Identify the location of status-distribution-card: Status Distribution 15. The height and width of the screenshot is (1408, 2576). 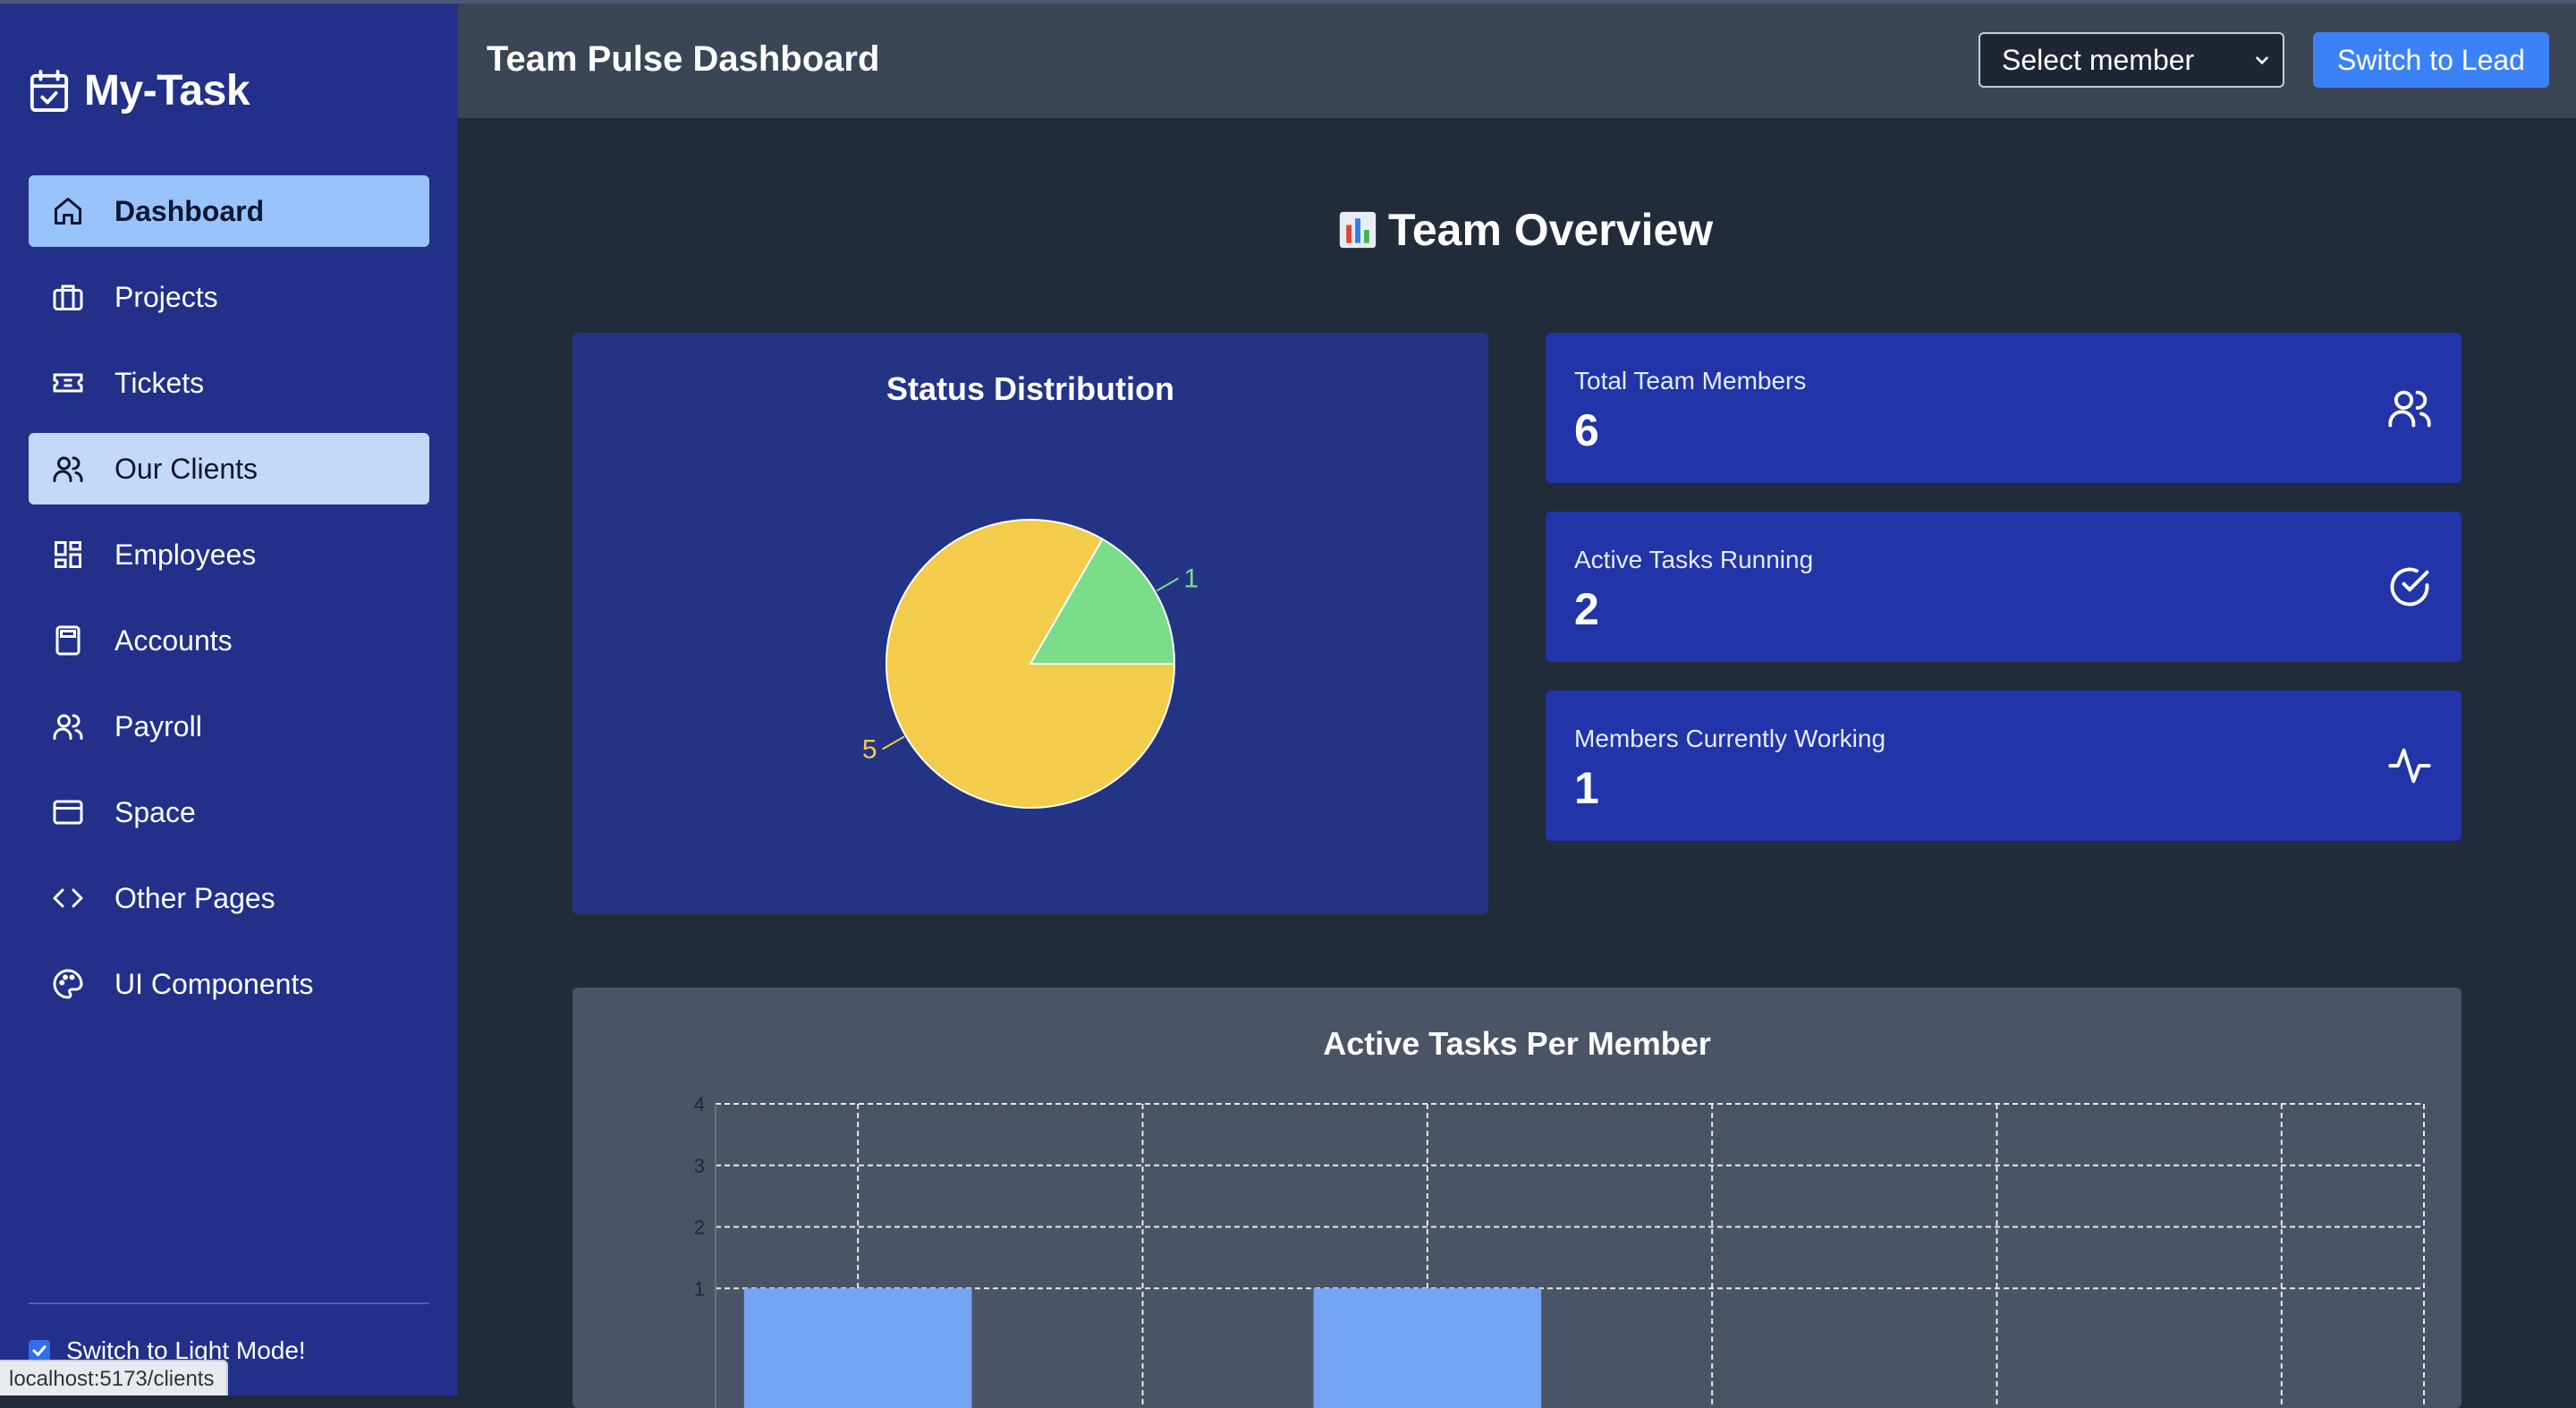
(1030, 623).